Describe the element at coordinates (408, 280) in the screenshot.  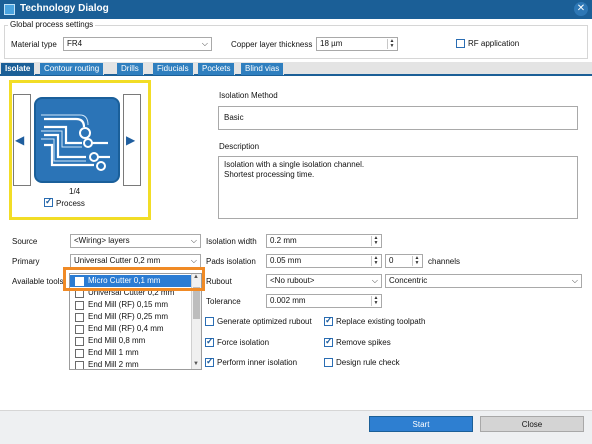
I see `rubout-mode-value: Concentric` at that location.